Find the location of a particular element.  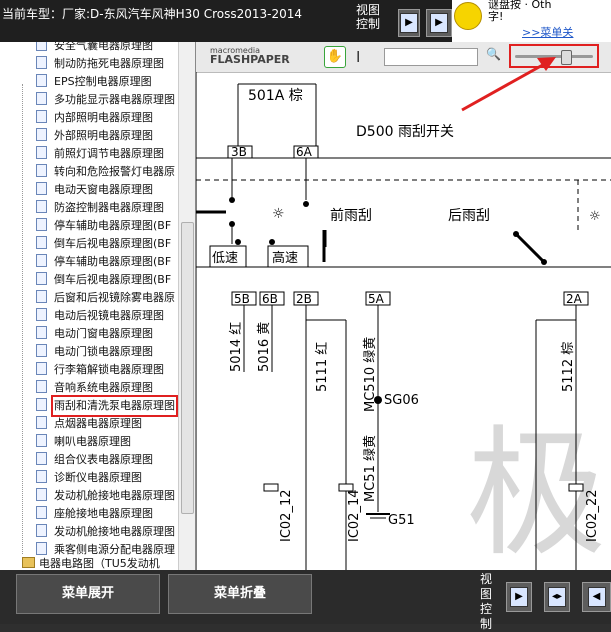

view-first-button: ▶ is located at coordinates (519, 597).